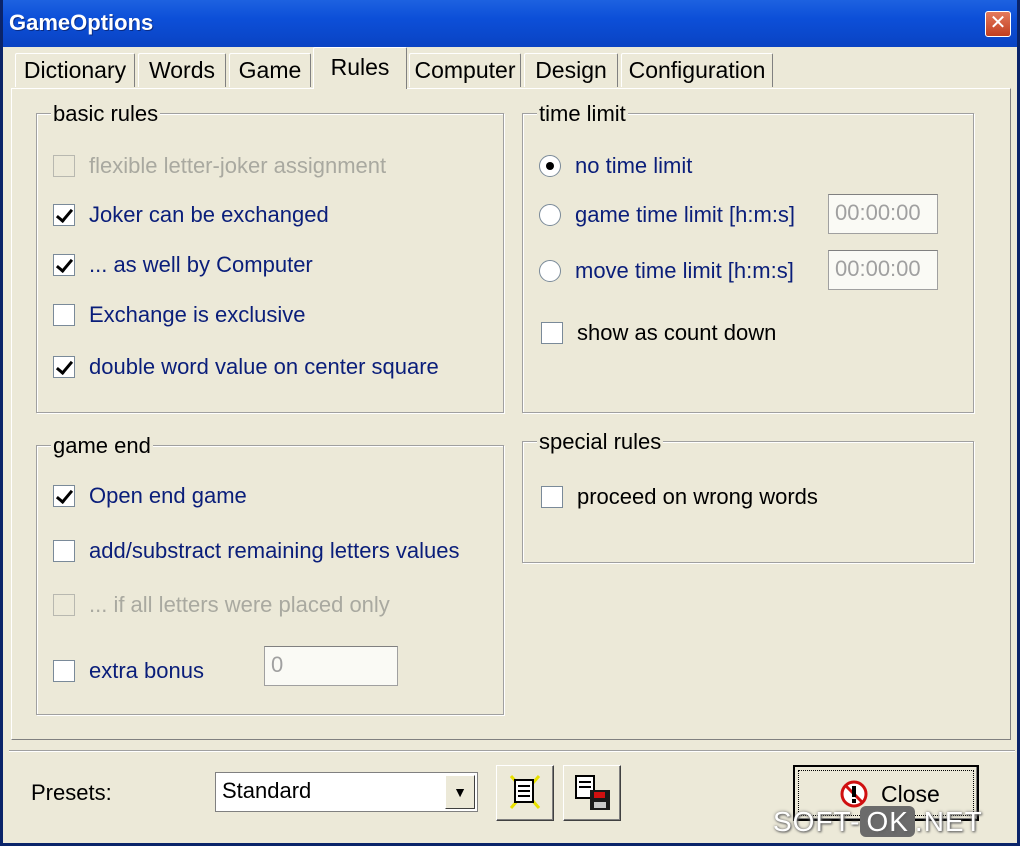 The width and height of the screenshot is (1020, 846). What do you see at coordinates (168, 495) in the screenshot?
I see `open-end-game-label: Open end game` at bounding box center [168, 495].